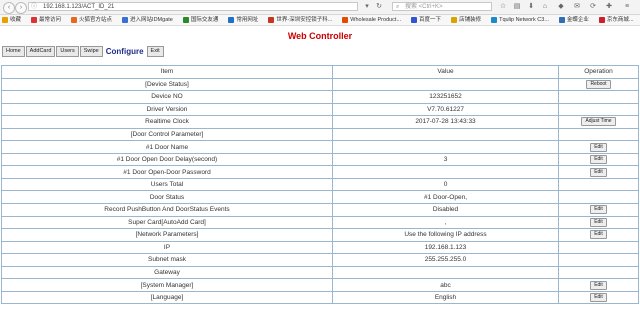 This screenshot has width=640, height=330. Describe the element at coordinates (40, 51) in the screenshot. I see `tab-addcard: AddCard` at that location.